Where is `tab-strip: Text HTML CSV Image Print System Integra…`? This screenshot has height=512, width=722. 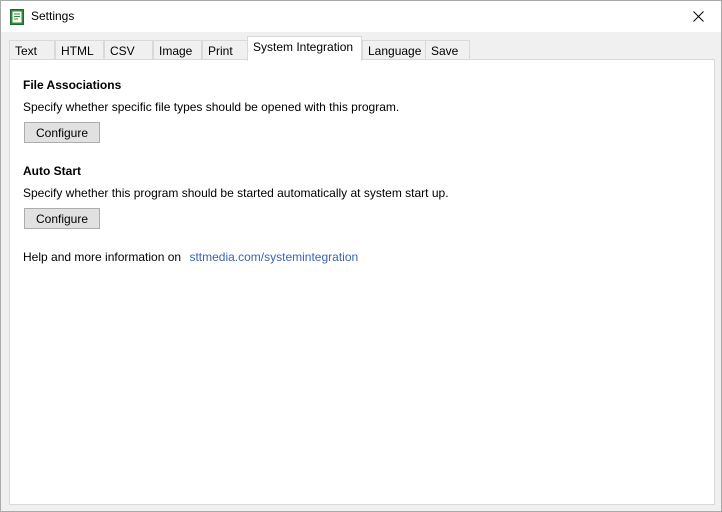
tab-strip: Text HTML CSV Image Print System Integra… is located at coordinates (362, 48).